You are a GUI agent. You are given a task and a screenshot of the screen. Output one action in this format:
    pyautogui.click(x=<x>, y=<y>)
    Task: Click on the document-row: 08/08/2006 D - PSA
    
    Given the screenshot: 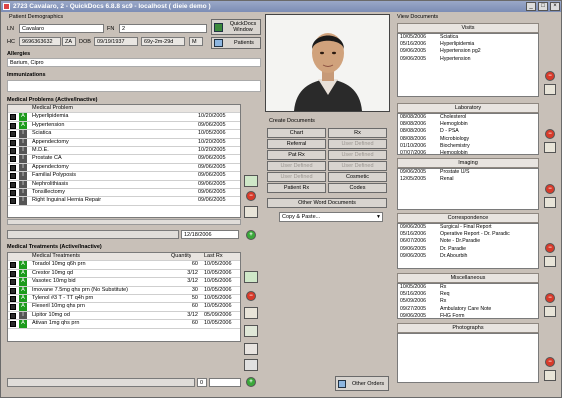 What is the action you would take?
    pyautogui.click(x=468, y=131)
    